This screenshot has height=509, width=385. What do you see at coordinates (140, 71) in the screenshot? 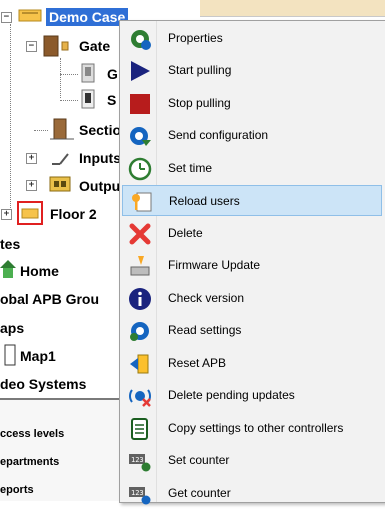
I see `play-icon` at bounding box center [140, 71].